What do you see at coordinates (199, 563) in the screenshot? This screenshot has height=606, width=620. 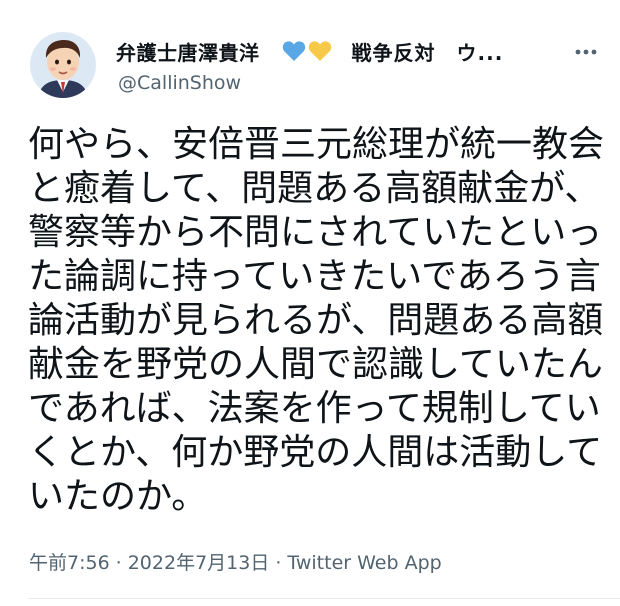 I see `tweet-date: 2022年7月13日` at bounding box center [199, 563].